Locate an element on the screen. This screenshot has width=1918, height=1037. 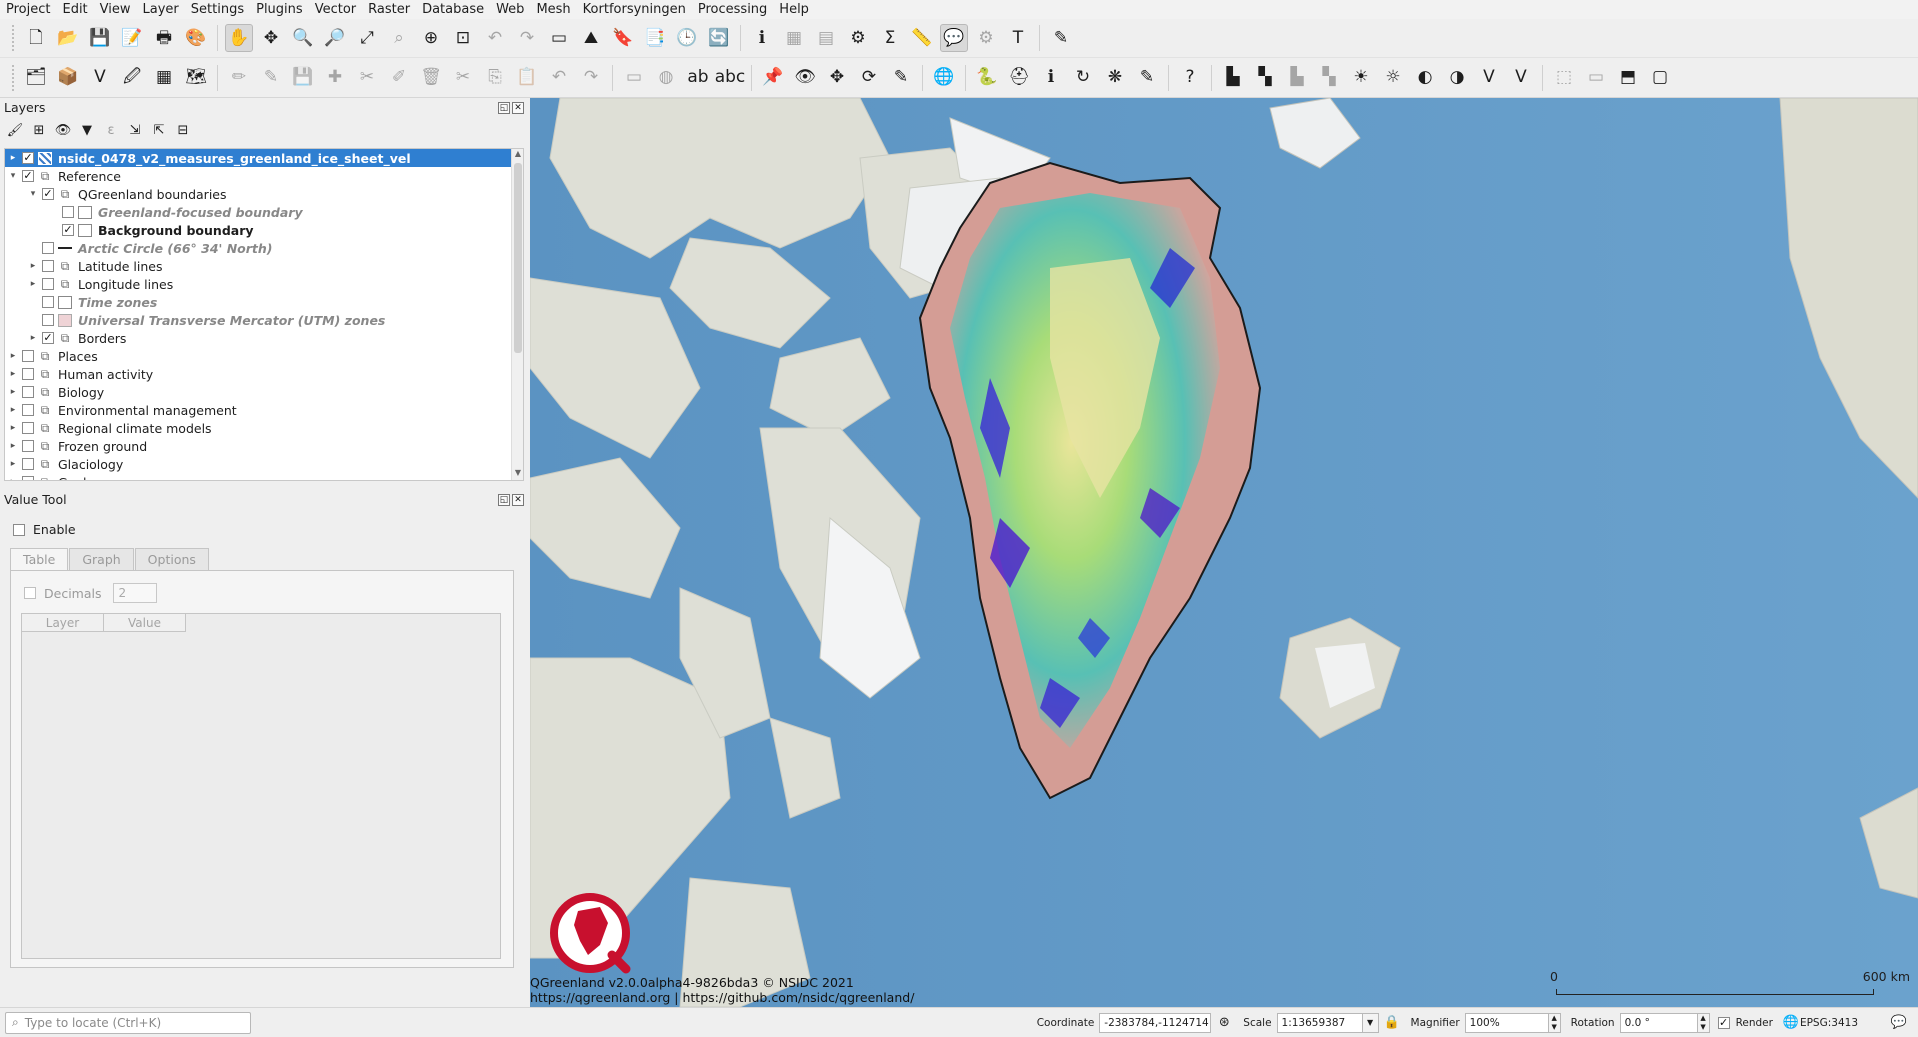
expand-all-icon: ⇲ is located at coordinates (135, 131).